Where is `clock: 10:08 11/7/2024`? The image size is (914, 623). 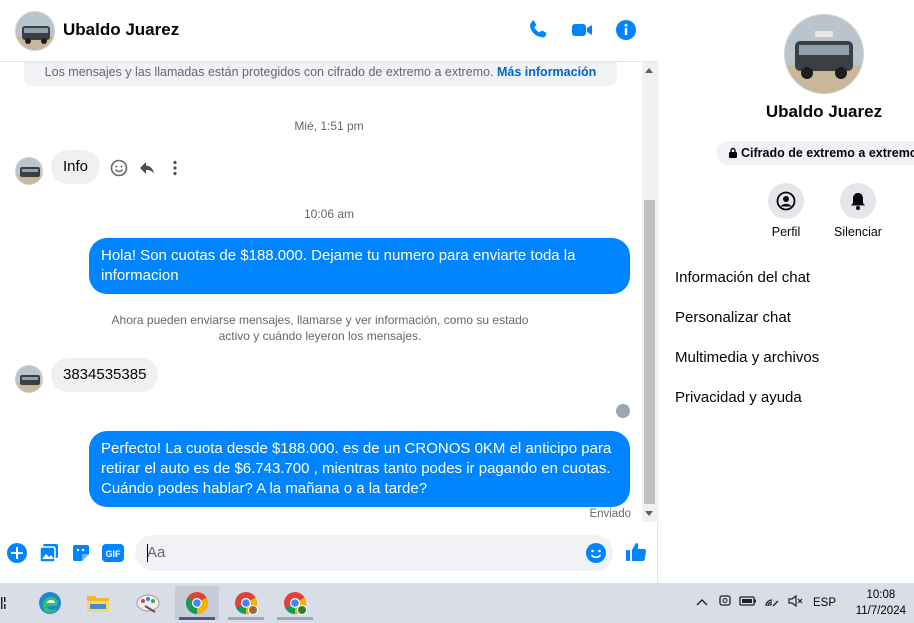 clock: 10:08 11/7/2024 is located at coordinates (881, 603).